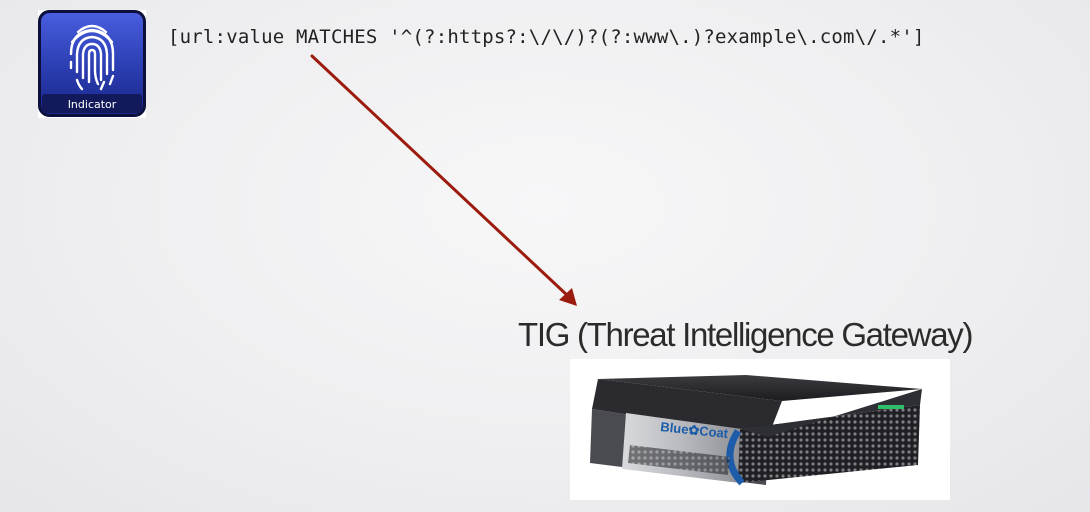 The image size is (1090, 512). I want to click on gateway-title: TIG (Threat Intelligence Gateway), so click(745, 334).